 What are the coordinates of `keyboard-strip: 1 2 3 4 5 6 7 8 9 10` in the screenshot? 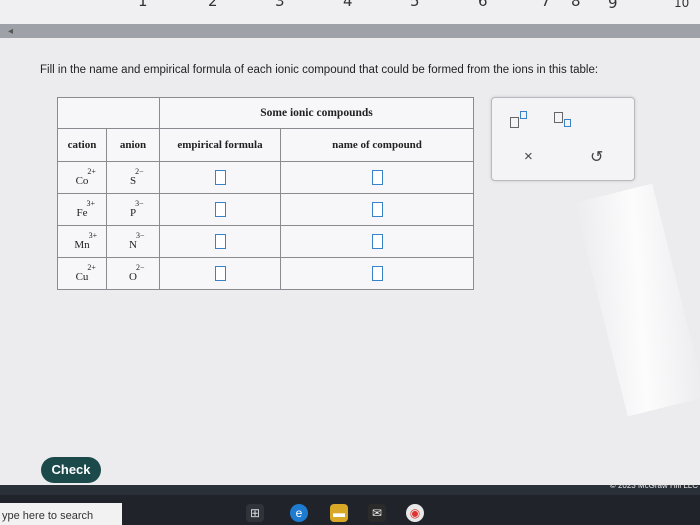 It's located at (350, 13).